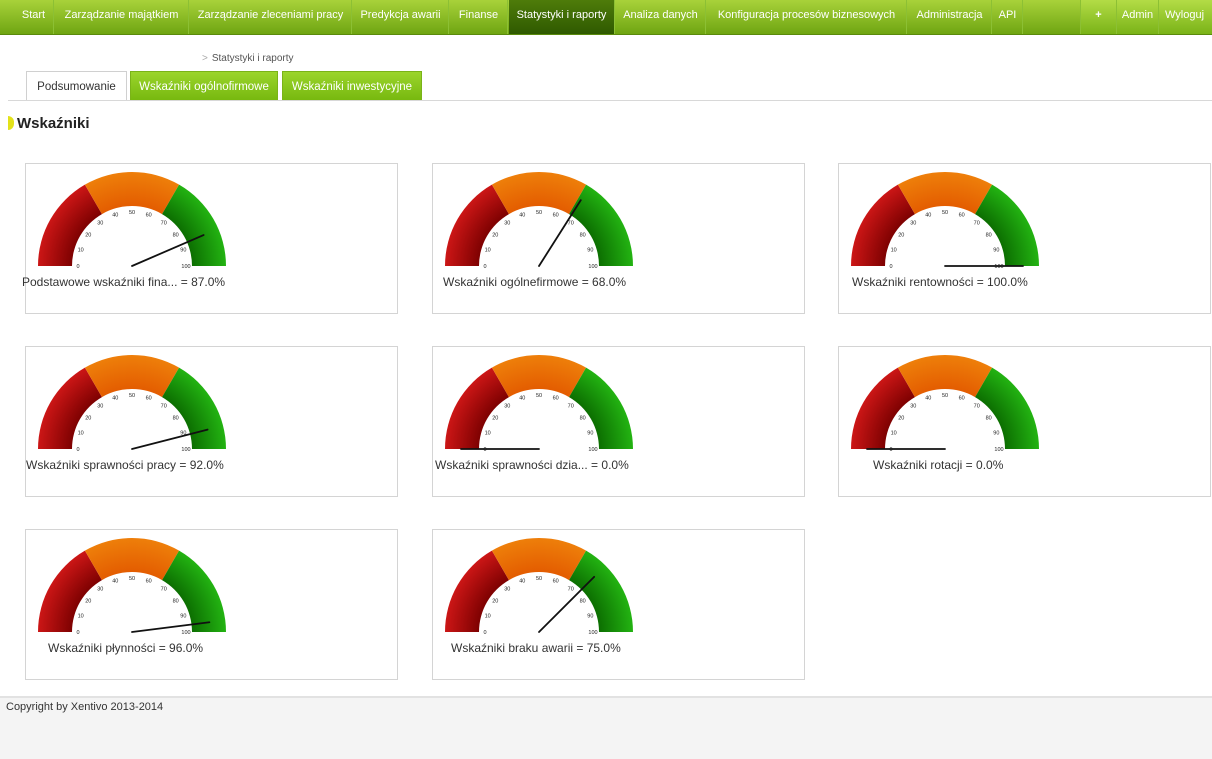  What do you see at coordinates (352, 86) in the screenshot?
I see `tab-investment-indicators: Wskaźniki inwestycyjne` at bounding box center [352, 86].